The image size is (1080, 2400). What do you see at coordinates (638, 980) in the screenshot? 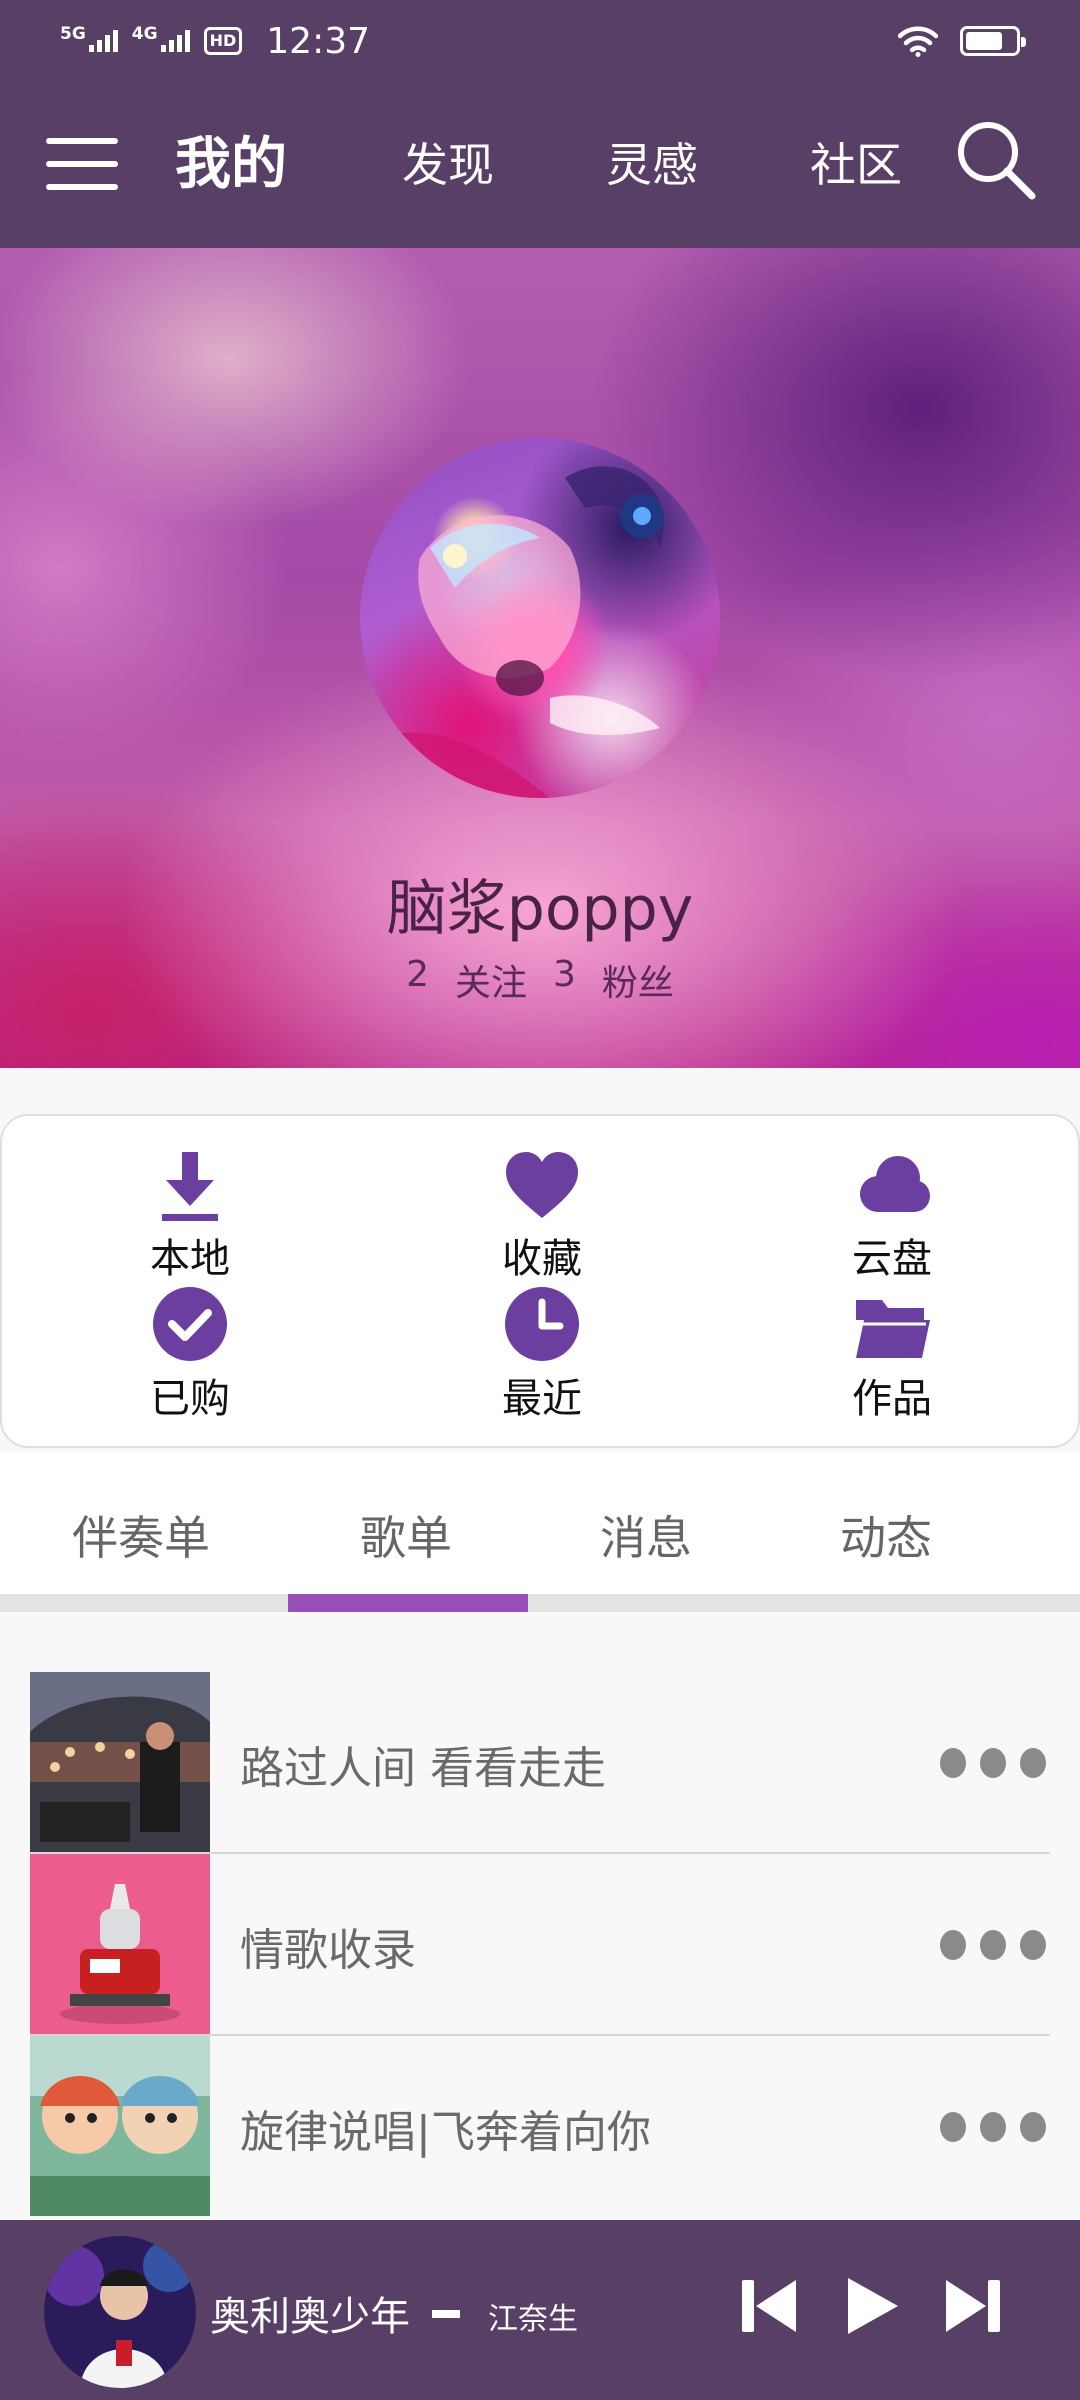
I see `followers-label: 粉丝` at bounding box center [638, 980].